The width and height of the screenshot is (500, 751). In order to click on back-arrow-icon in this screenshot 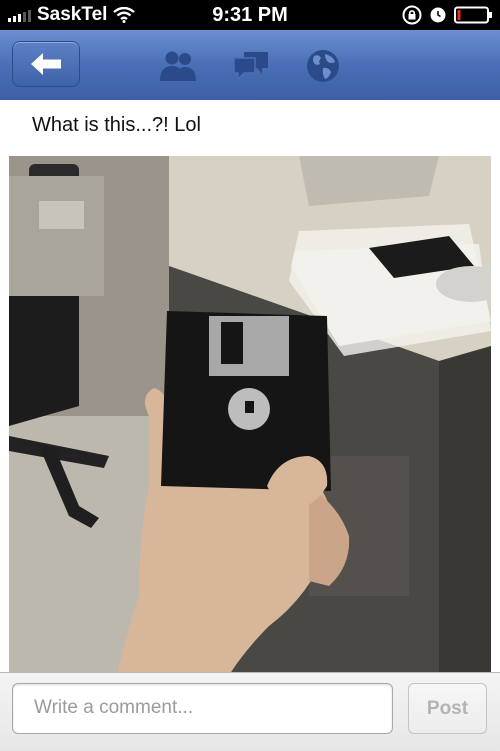, I will do `click(46, 64)`.